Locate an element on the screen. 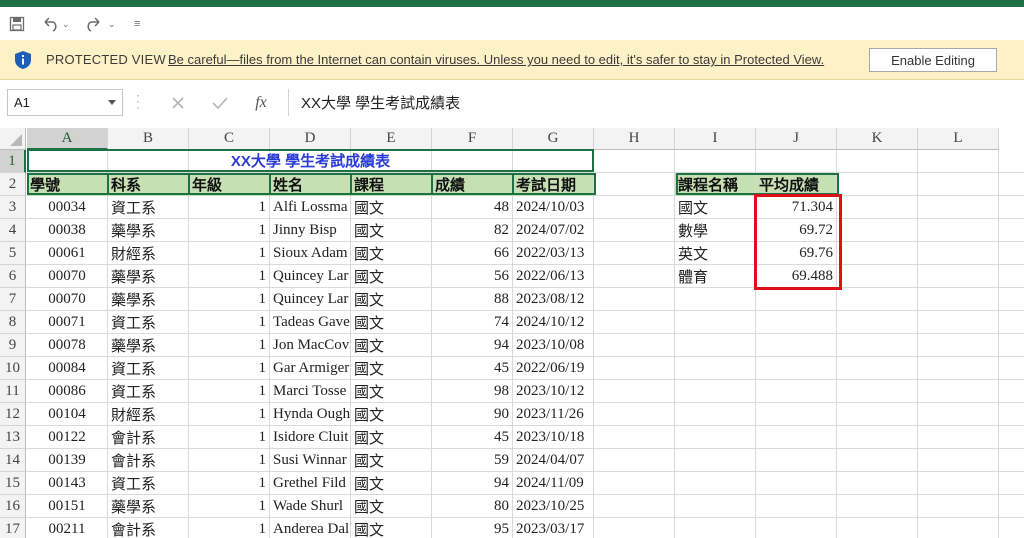 This screenshot has height=538, width=1024. table-cell: 95 is located at coordinates (472, 528).